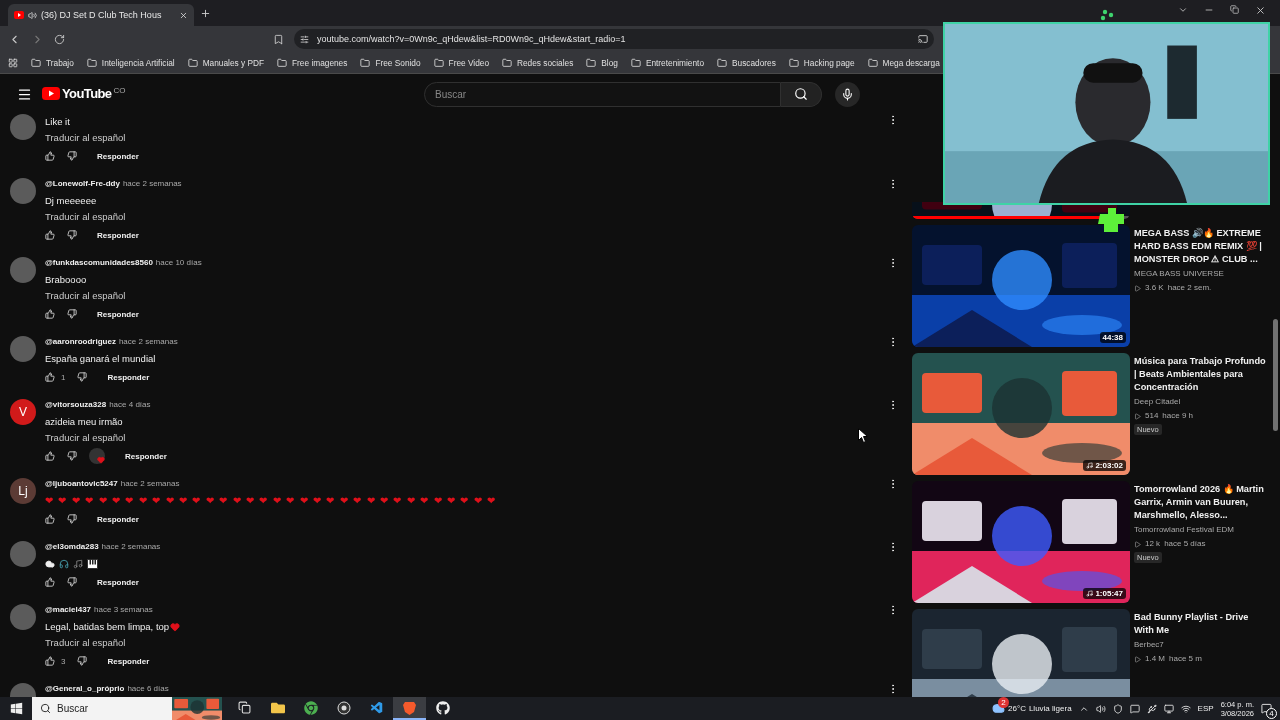  What do you see at coordinates (226, 62) in the screenshot?
I see `bookmark-folder: Manuales y PDF` at bounding box center [226, 62].